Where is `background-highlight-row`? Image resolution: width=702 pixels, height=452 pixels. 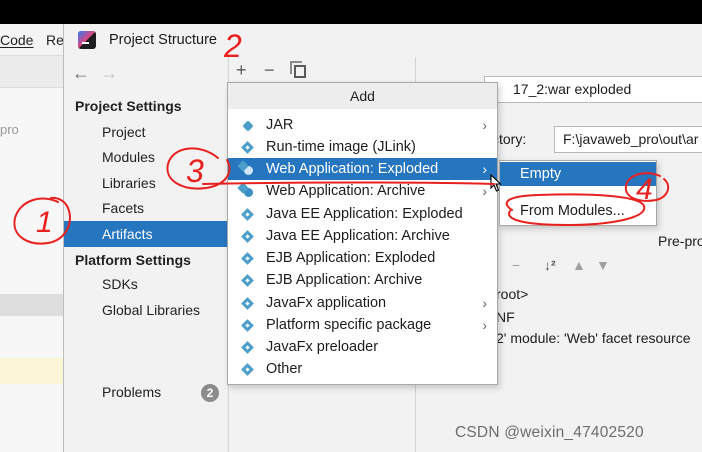
background-highlight-row is located at coordinates (32, 371).